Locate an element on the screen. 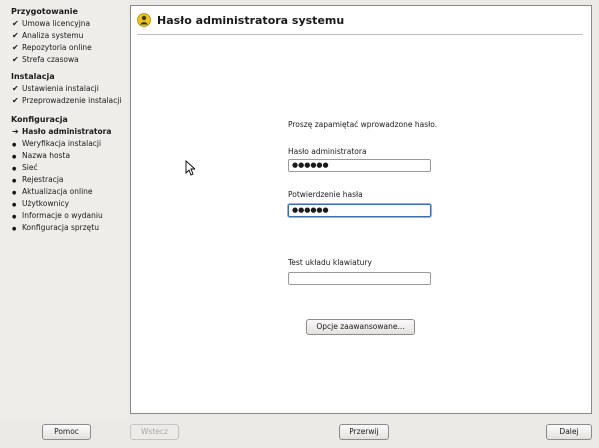 This screenshot has width=599, height=448. sidebar-step: ● Informacje o wydaniu is located at coordinates (57, 215).